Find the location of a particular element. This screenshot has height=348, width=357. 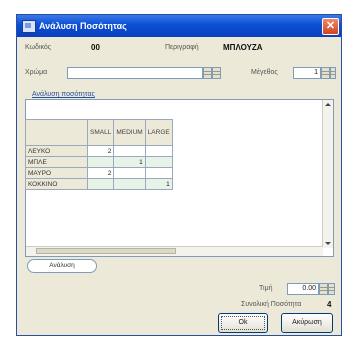

title-bar: Ανάλυση Ποσότητας ✕ is located at coordinates (179, 26).